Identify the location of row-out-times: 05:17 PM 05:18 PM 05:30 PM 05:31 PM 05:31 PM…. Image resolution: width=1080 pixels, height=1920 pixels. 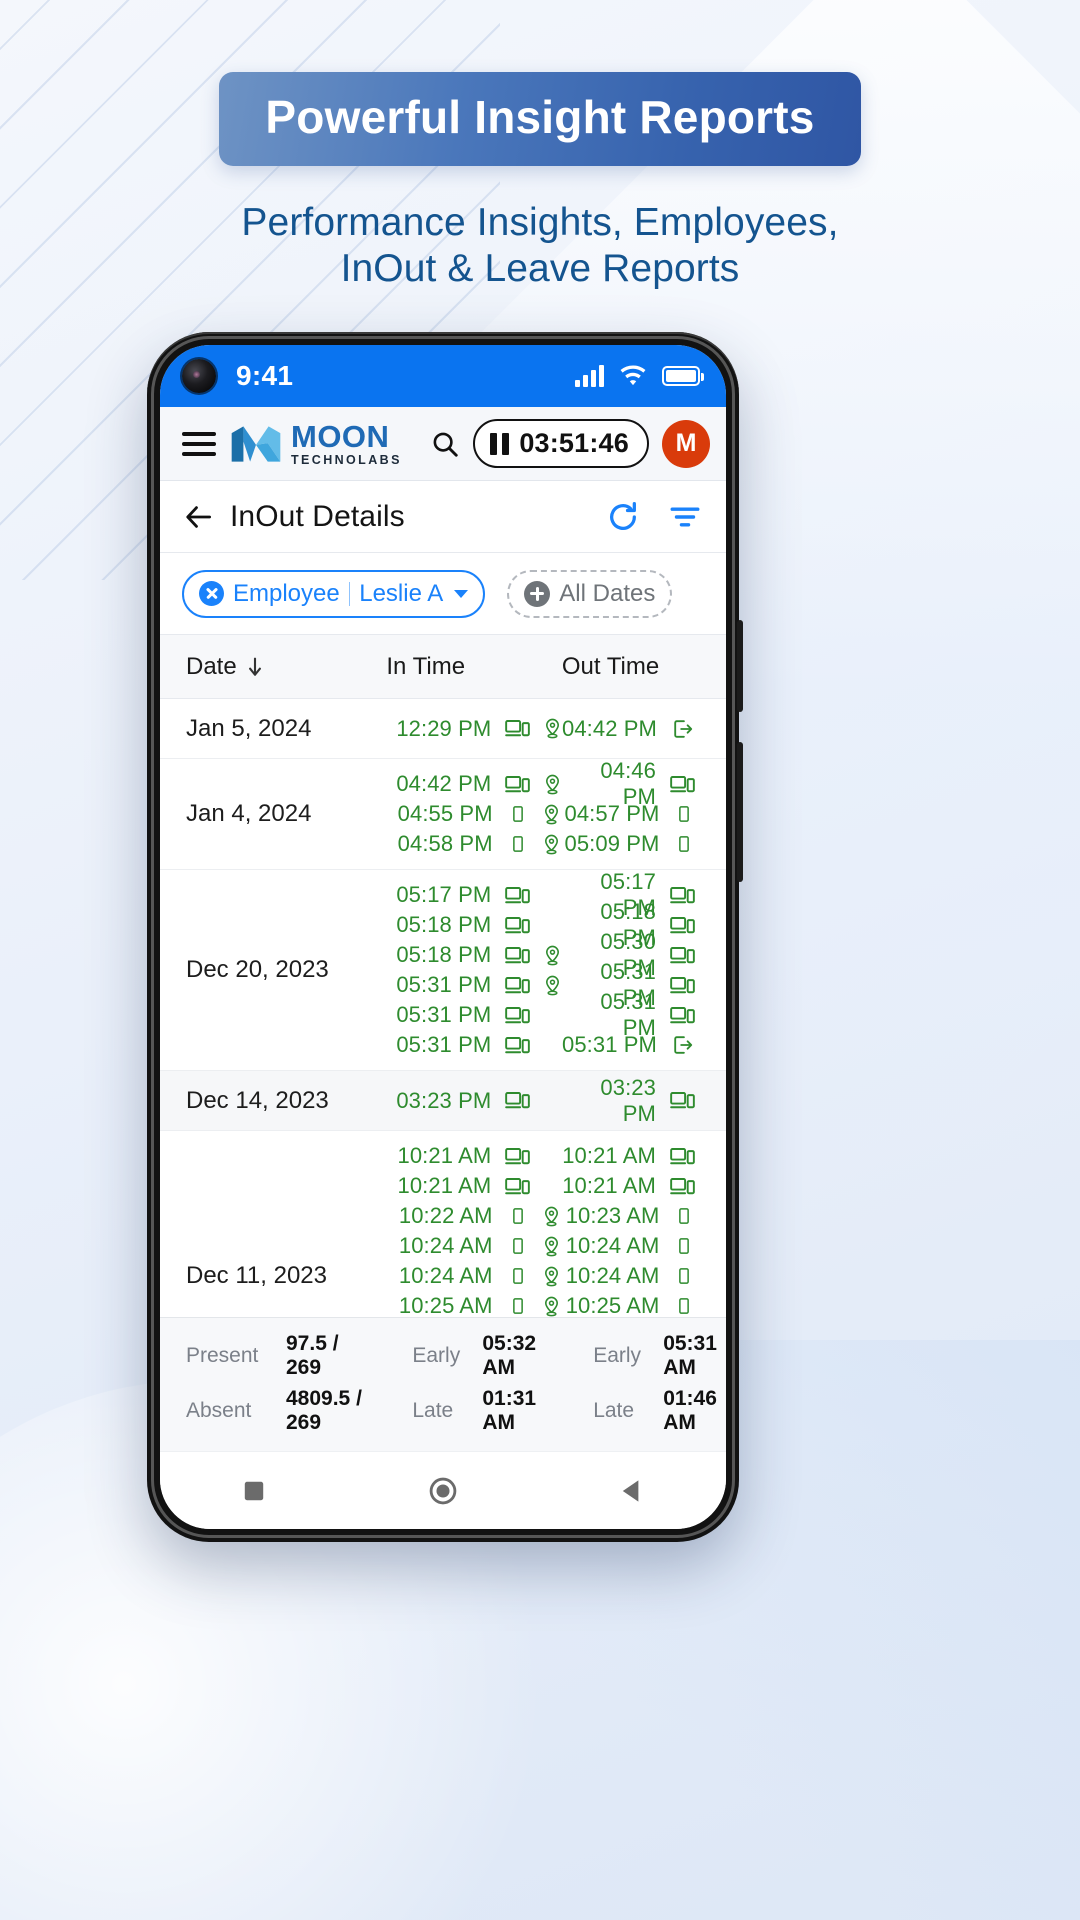
(644, 969).